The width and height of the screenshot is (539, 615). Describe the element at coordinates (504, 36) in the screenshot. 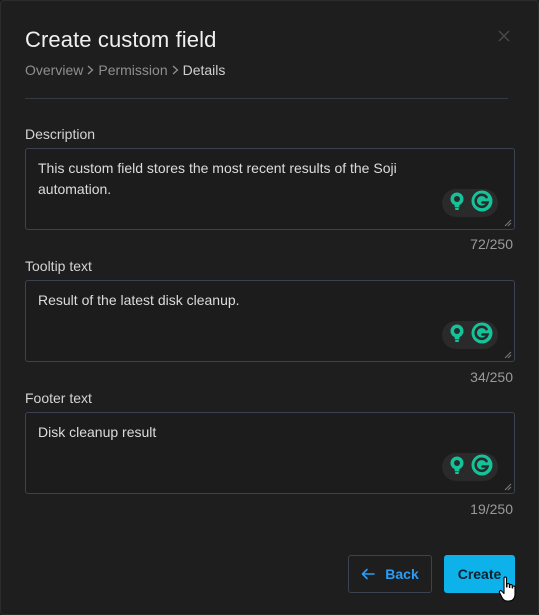

I see `close-icon` at that location.